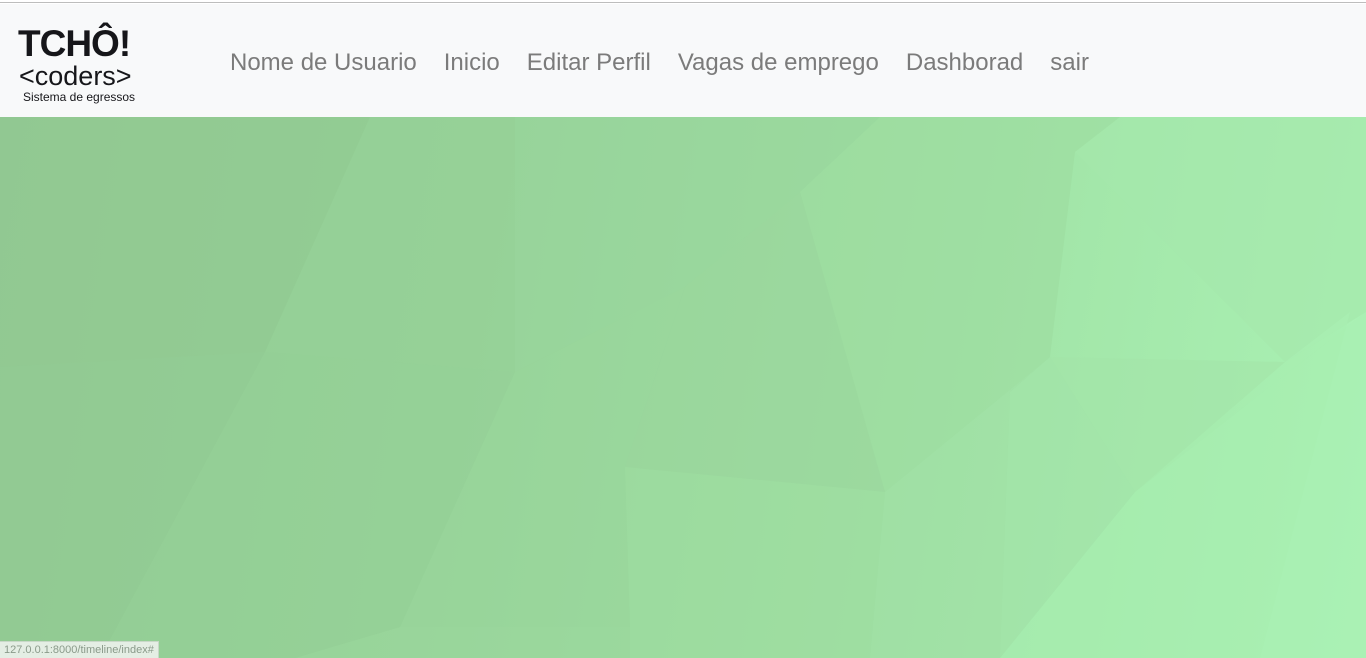 The width and height of the screenshot is (1366, 658). Describe the element at coordinates (472, 63) in the screenshot. I see `nav-item-inicio: Inicio` at that location.